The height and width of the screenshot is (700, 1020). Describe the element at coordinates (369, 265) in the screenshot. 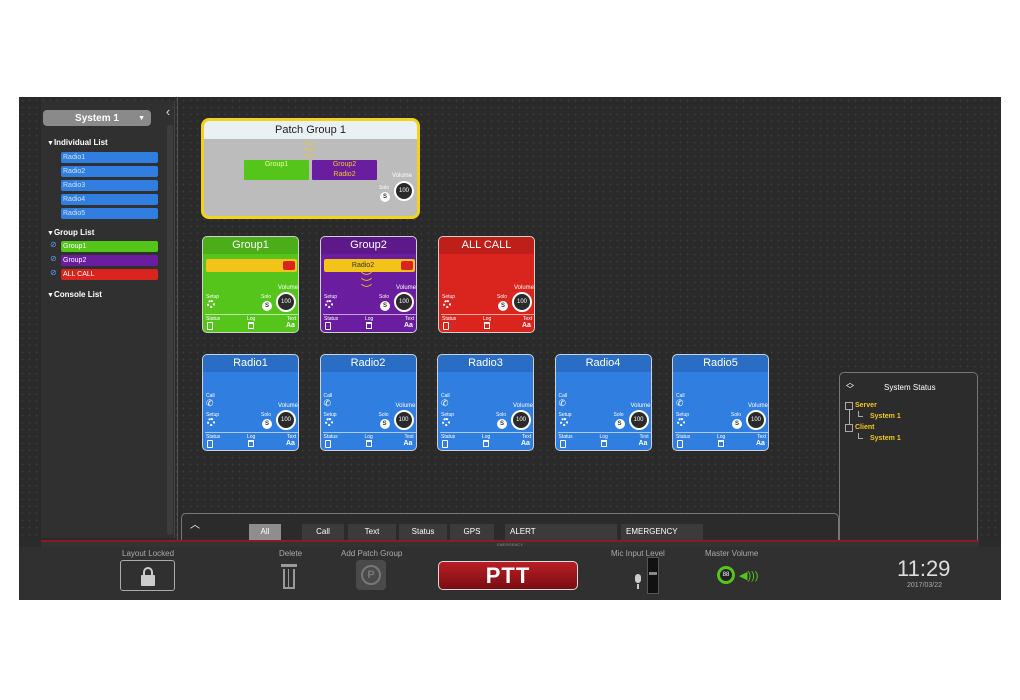

I see `call-bar: Radio2` at that location.